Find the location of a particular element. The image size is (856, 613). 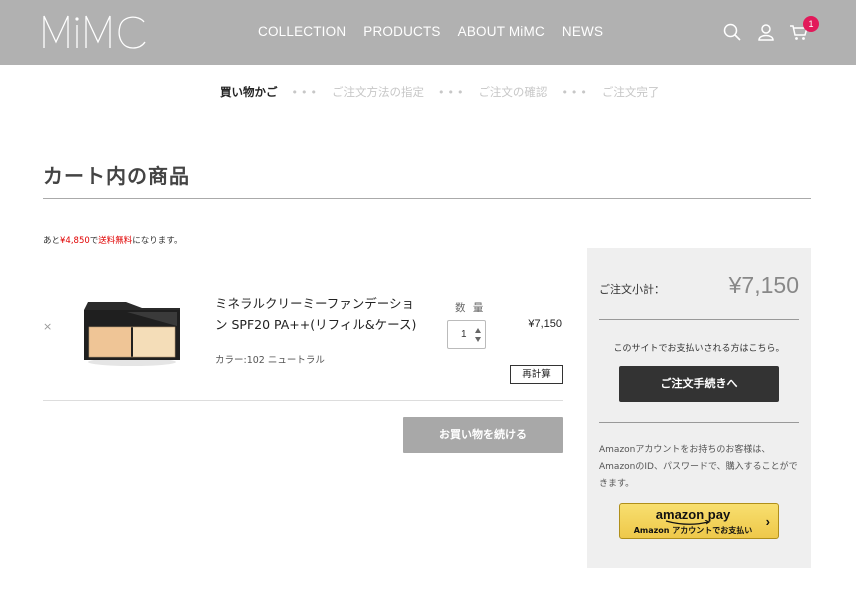

user-icon is located at coordinates (766, 32).